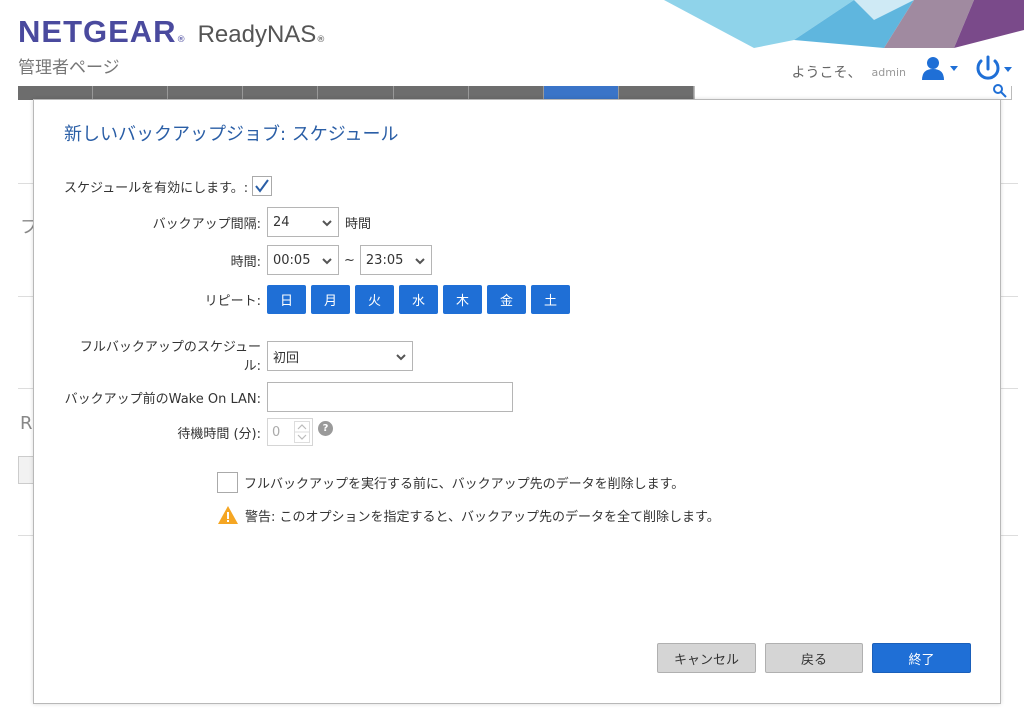 The width and height of the screenshot is (1024, 710). What do you see at coordinates (245, 262) in the screenshot?
I see `time-label: 時間:` at bounding box center [245, 262].